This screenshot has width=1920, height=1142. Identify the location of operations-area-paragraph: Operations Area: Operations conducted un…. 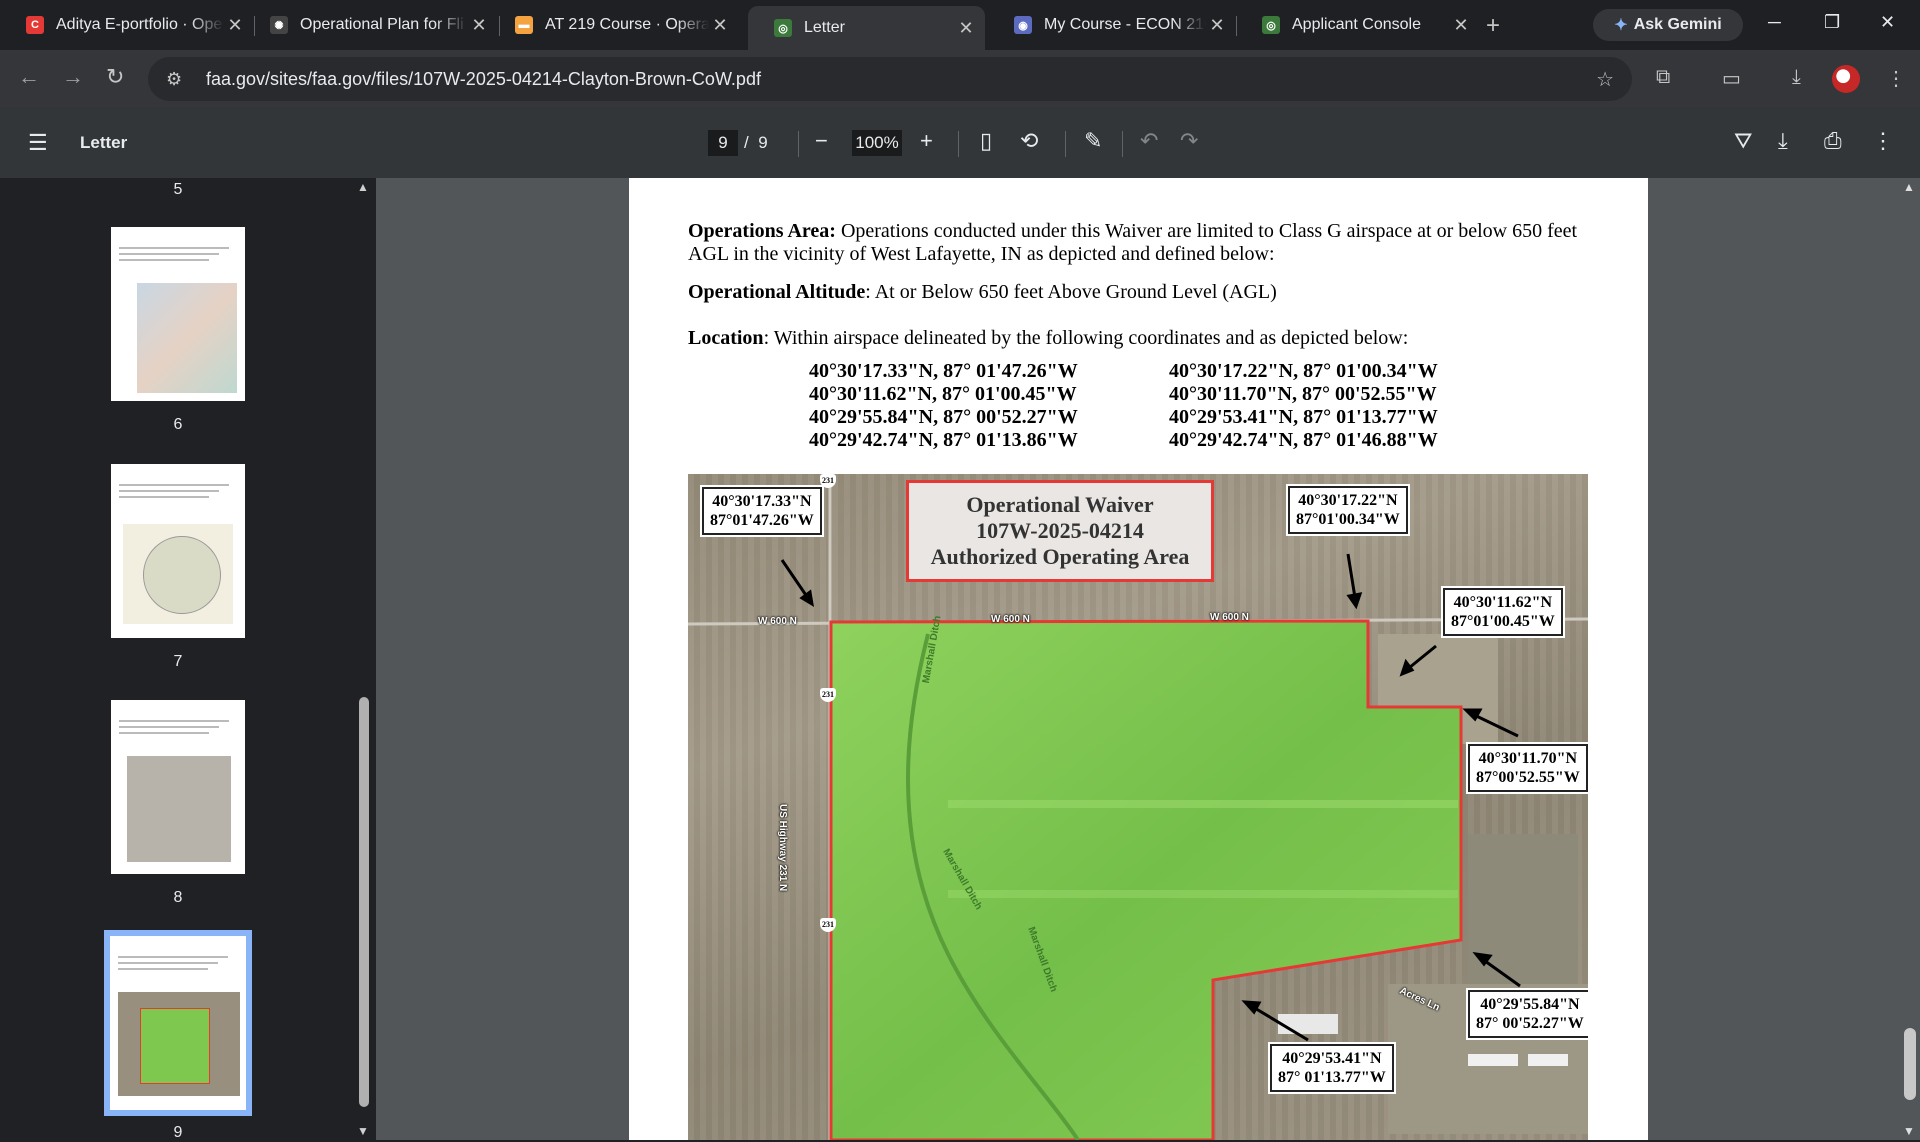
(1138, 243).